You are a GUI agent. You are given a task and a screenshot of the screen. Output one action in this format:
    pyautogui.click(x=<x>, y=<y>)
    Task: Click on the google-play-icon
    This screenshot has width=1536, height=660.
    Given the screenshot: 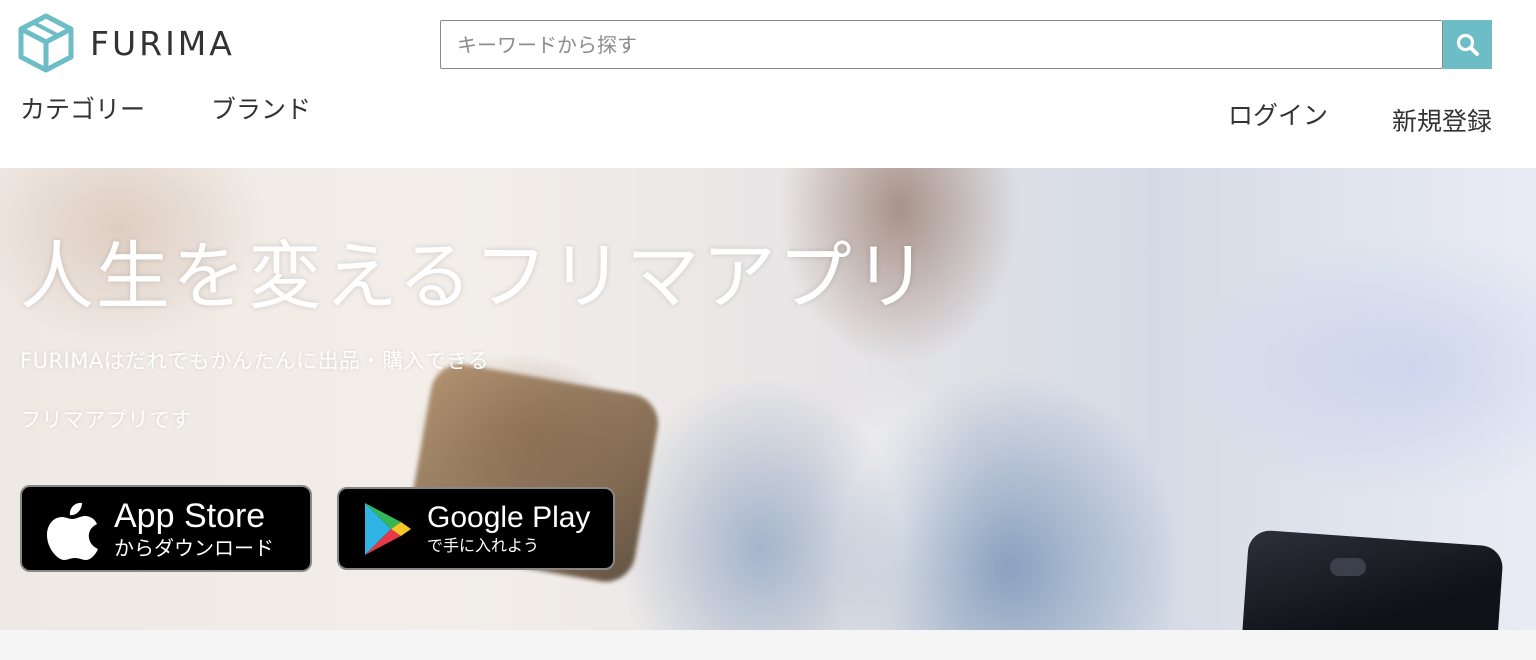 What is the action you would take?
    pyautogui.click(x=388, y=528)
    